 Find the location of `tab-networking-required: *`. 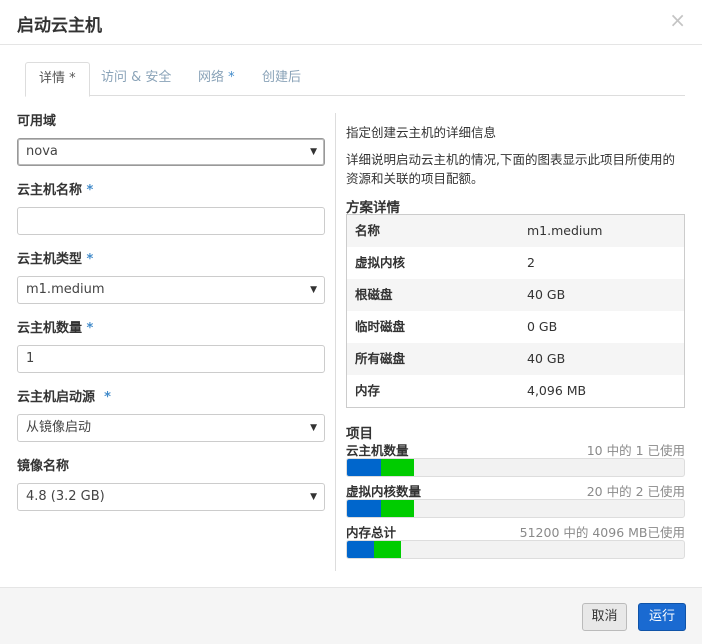

tab-networking-required: * is located at coordinates (231, 77).